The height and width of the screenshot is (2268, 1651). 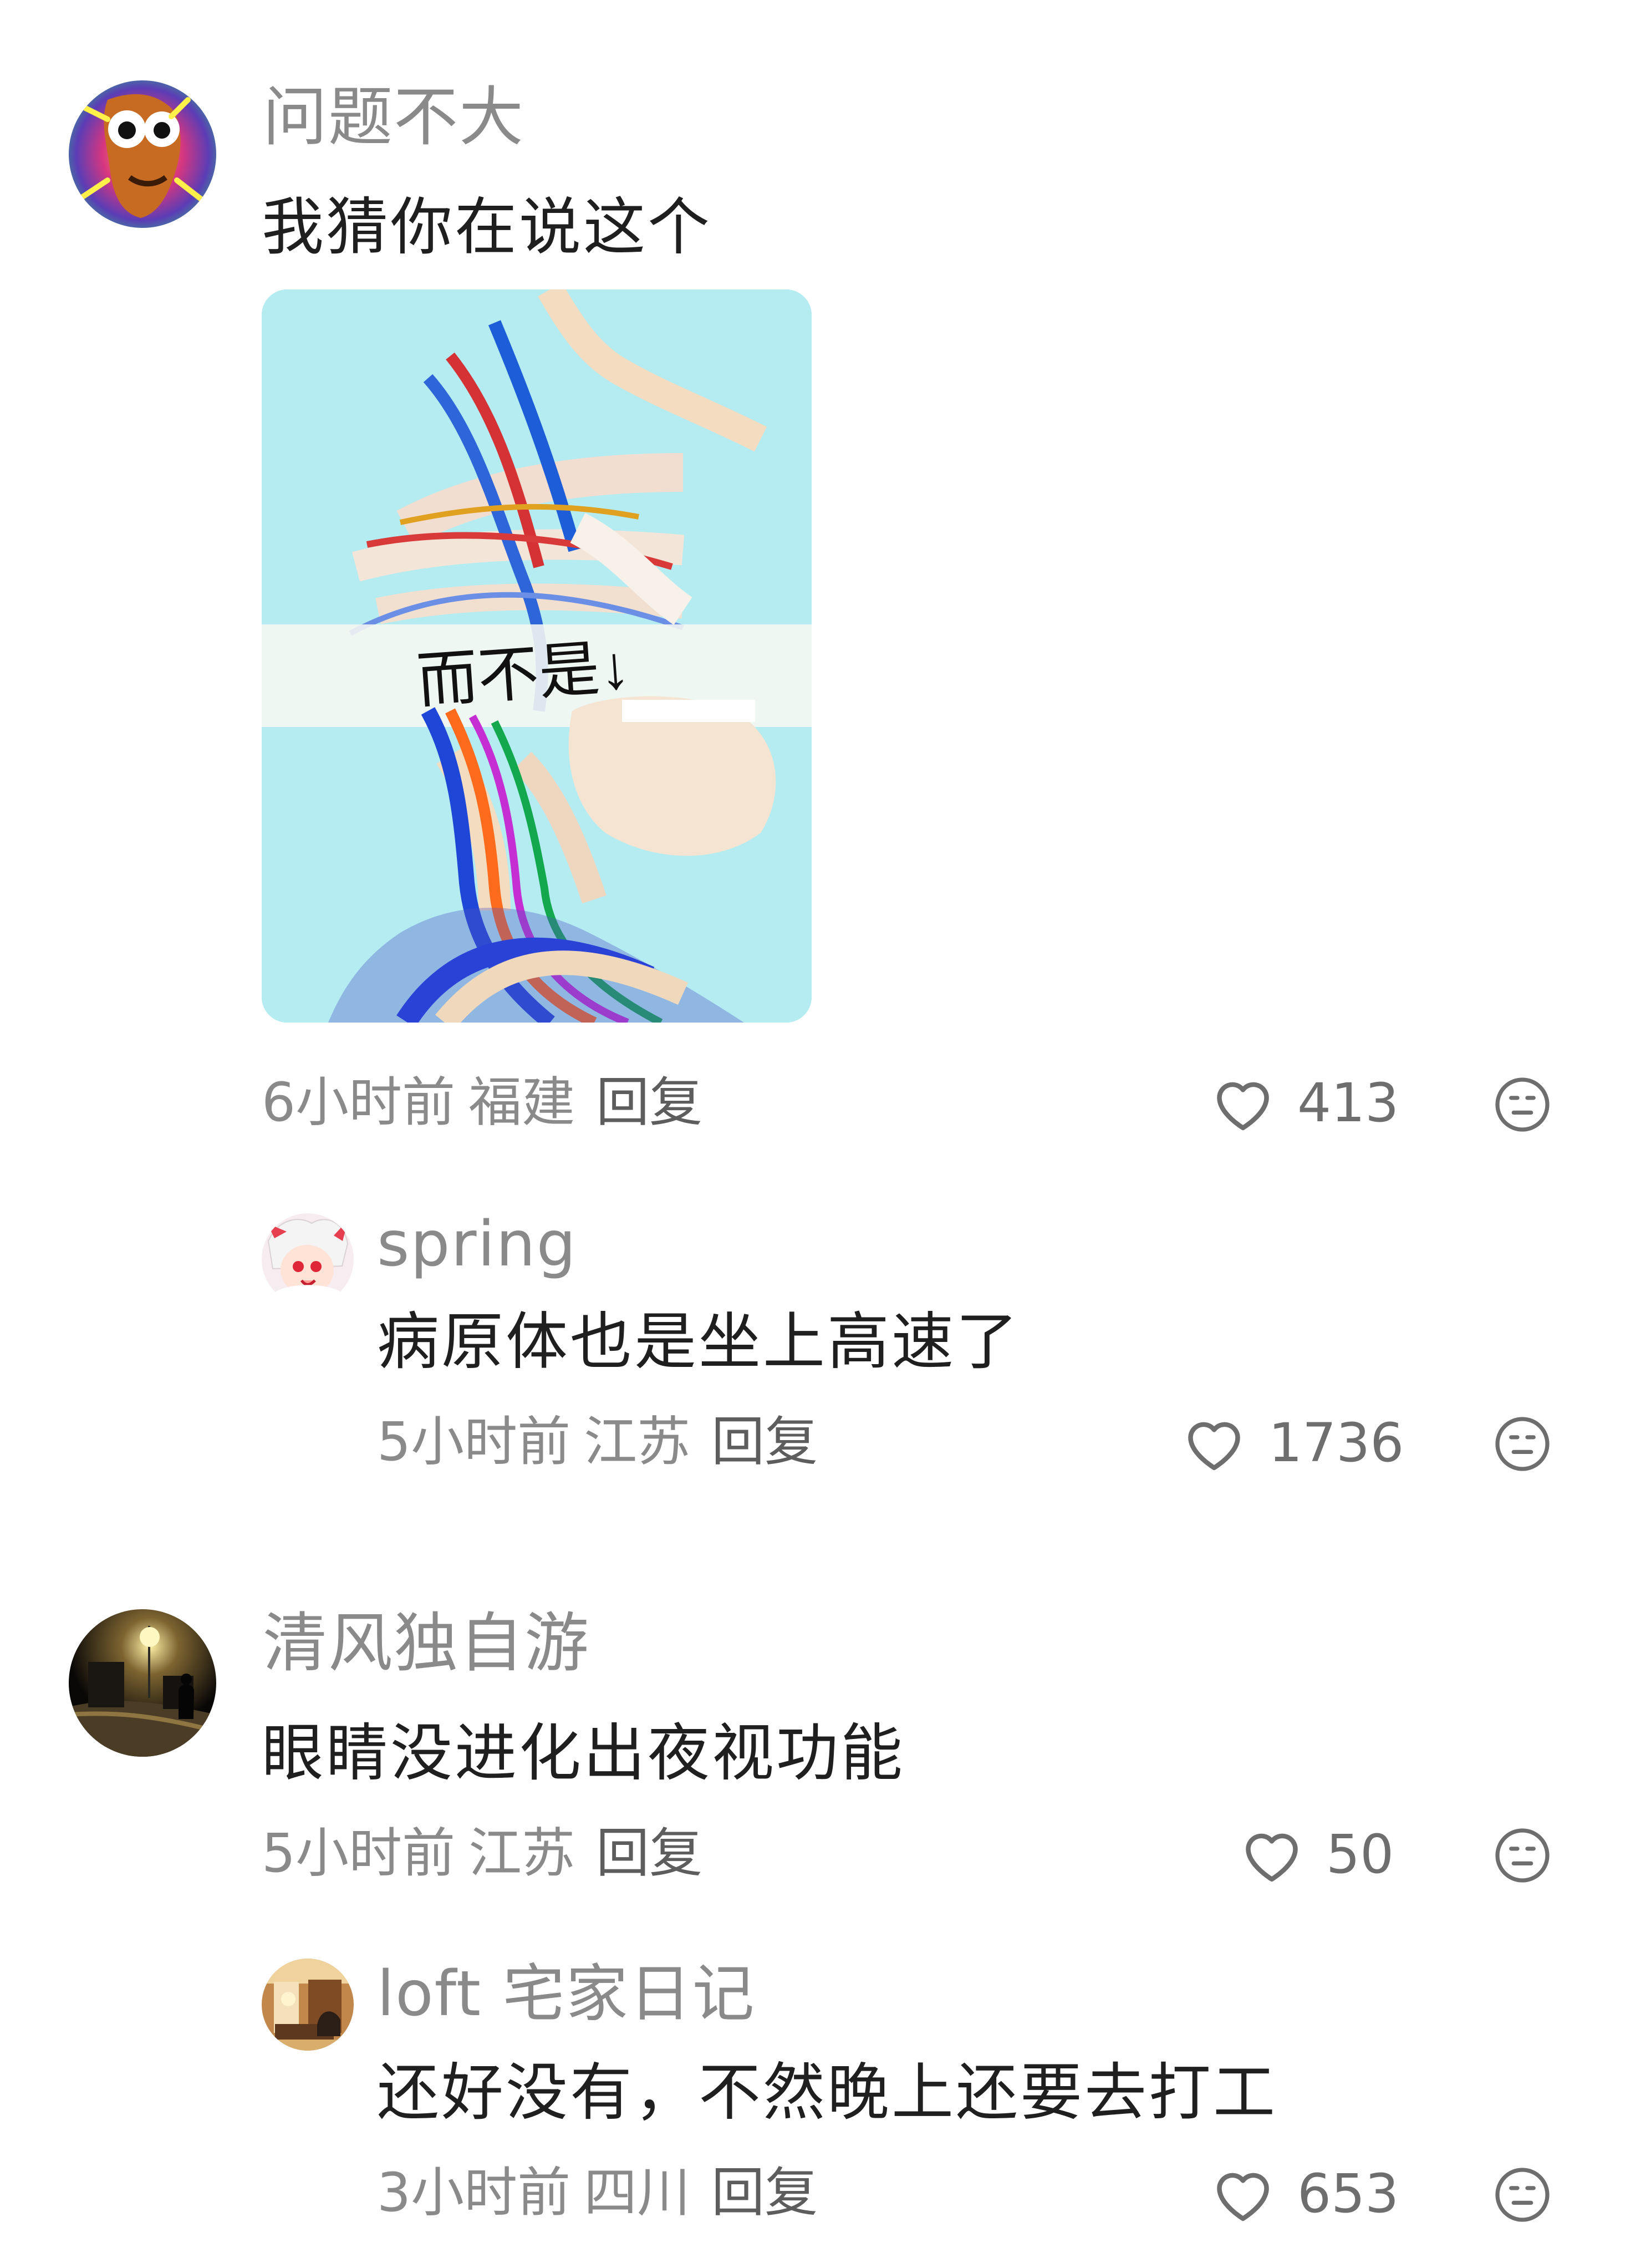 What do you see at coordinates (649, 1853) in the screenshot?
I see `comment-2-reply-button: 回复` at bounding box center [649, 1853].